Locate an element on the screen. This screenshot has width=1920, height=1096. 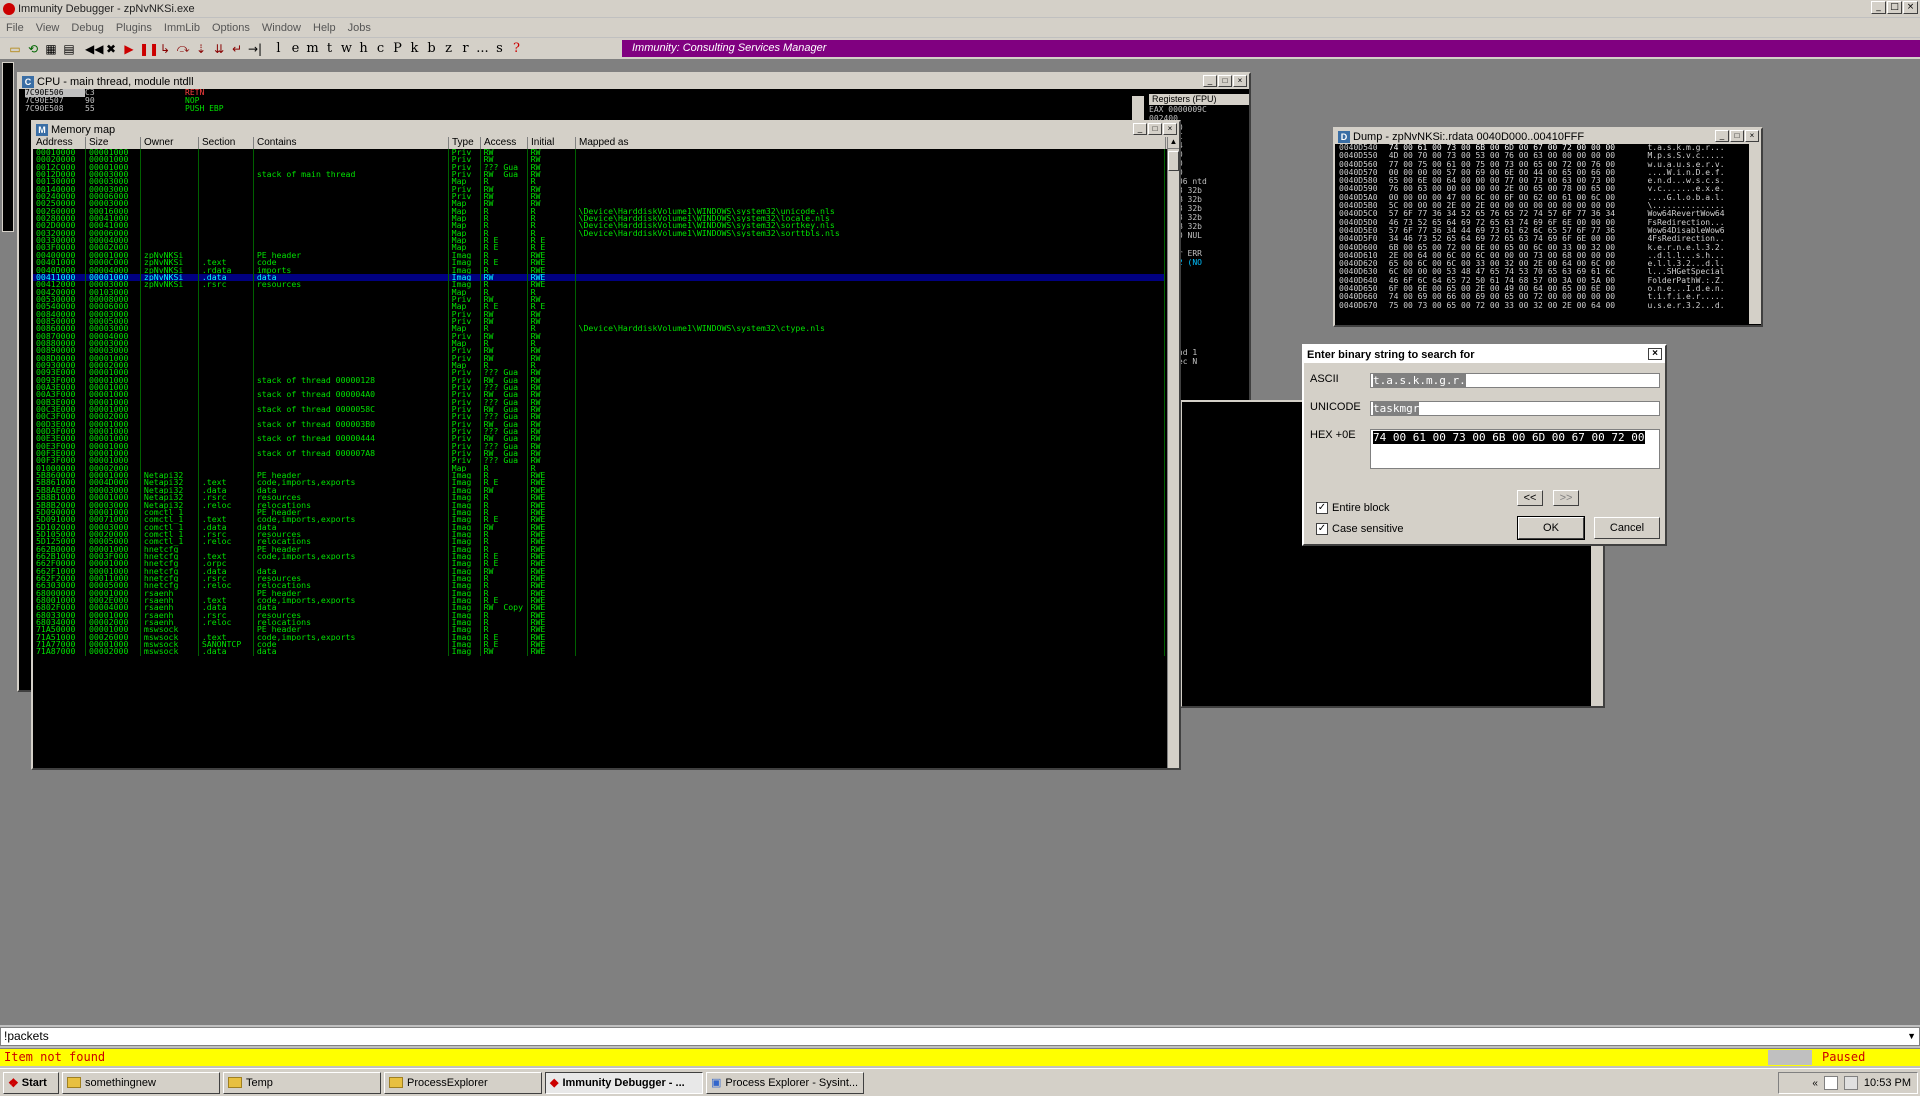
memory-map-row: 00540000 00006000 Map R ER E is located at coordinates (599, 307).